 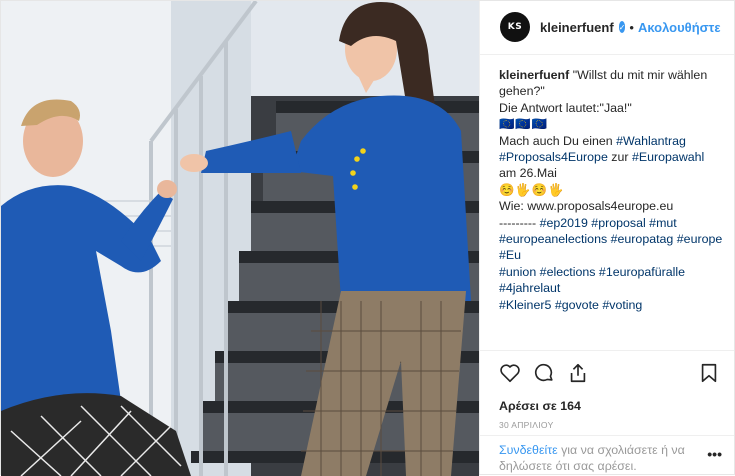 I want to click on hashtag: #4jahrelaut, so click(x=529, y=288).